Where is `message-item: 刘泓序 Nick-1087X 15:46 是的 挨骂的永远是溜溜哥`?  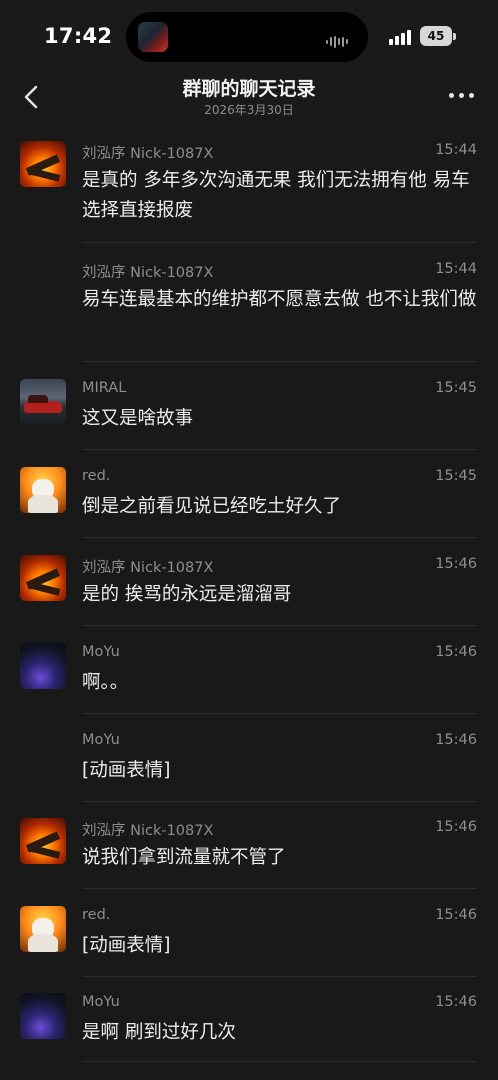 message-item: 刘泓序 Nick-1087X 15:46 是的 挨骂的永远是溜溜哥 is located at coordinates (249, 582).